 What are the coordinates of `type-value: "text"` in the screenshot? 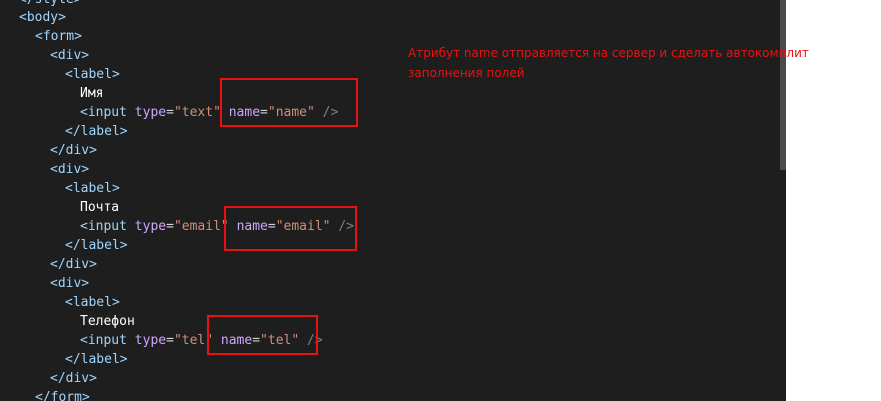 It's located at (197, 112).